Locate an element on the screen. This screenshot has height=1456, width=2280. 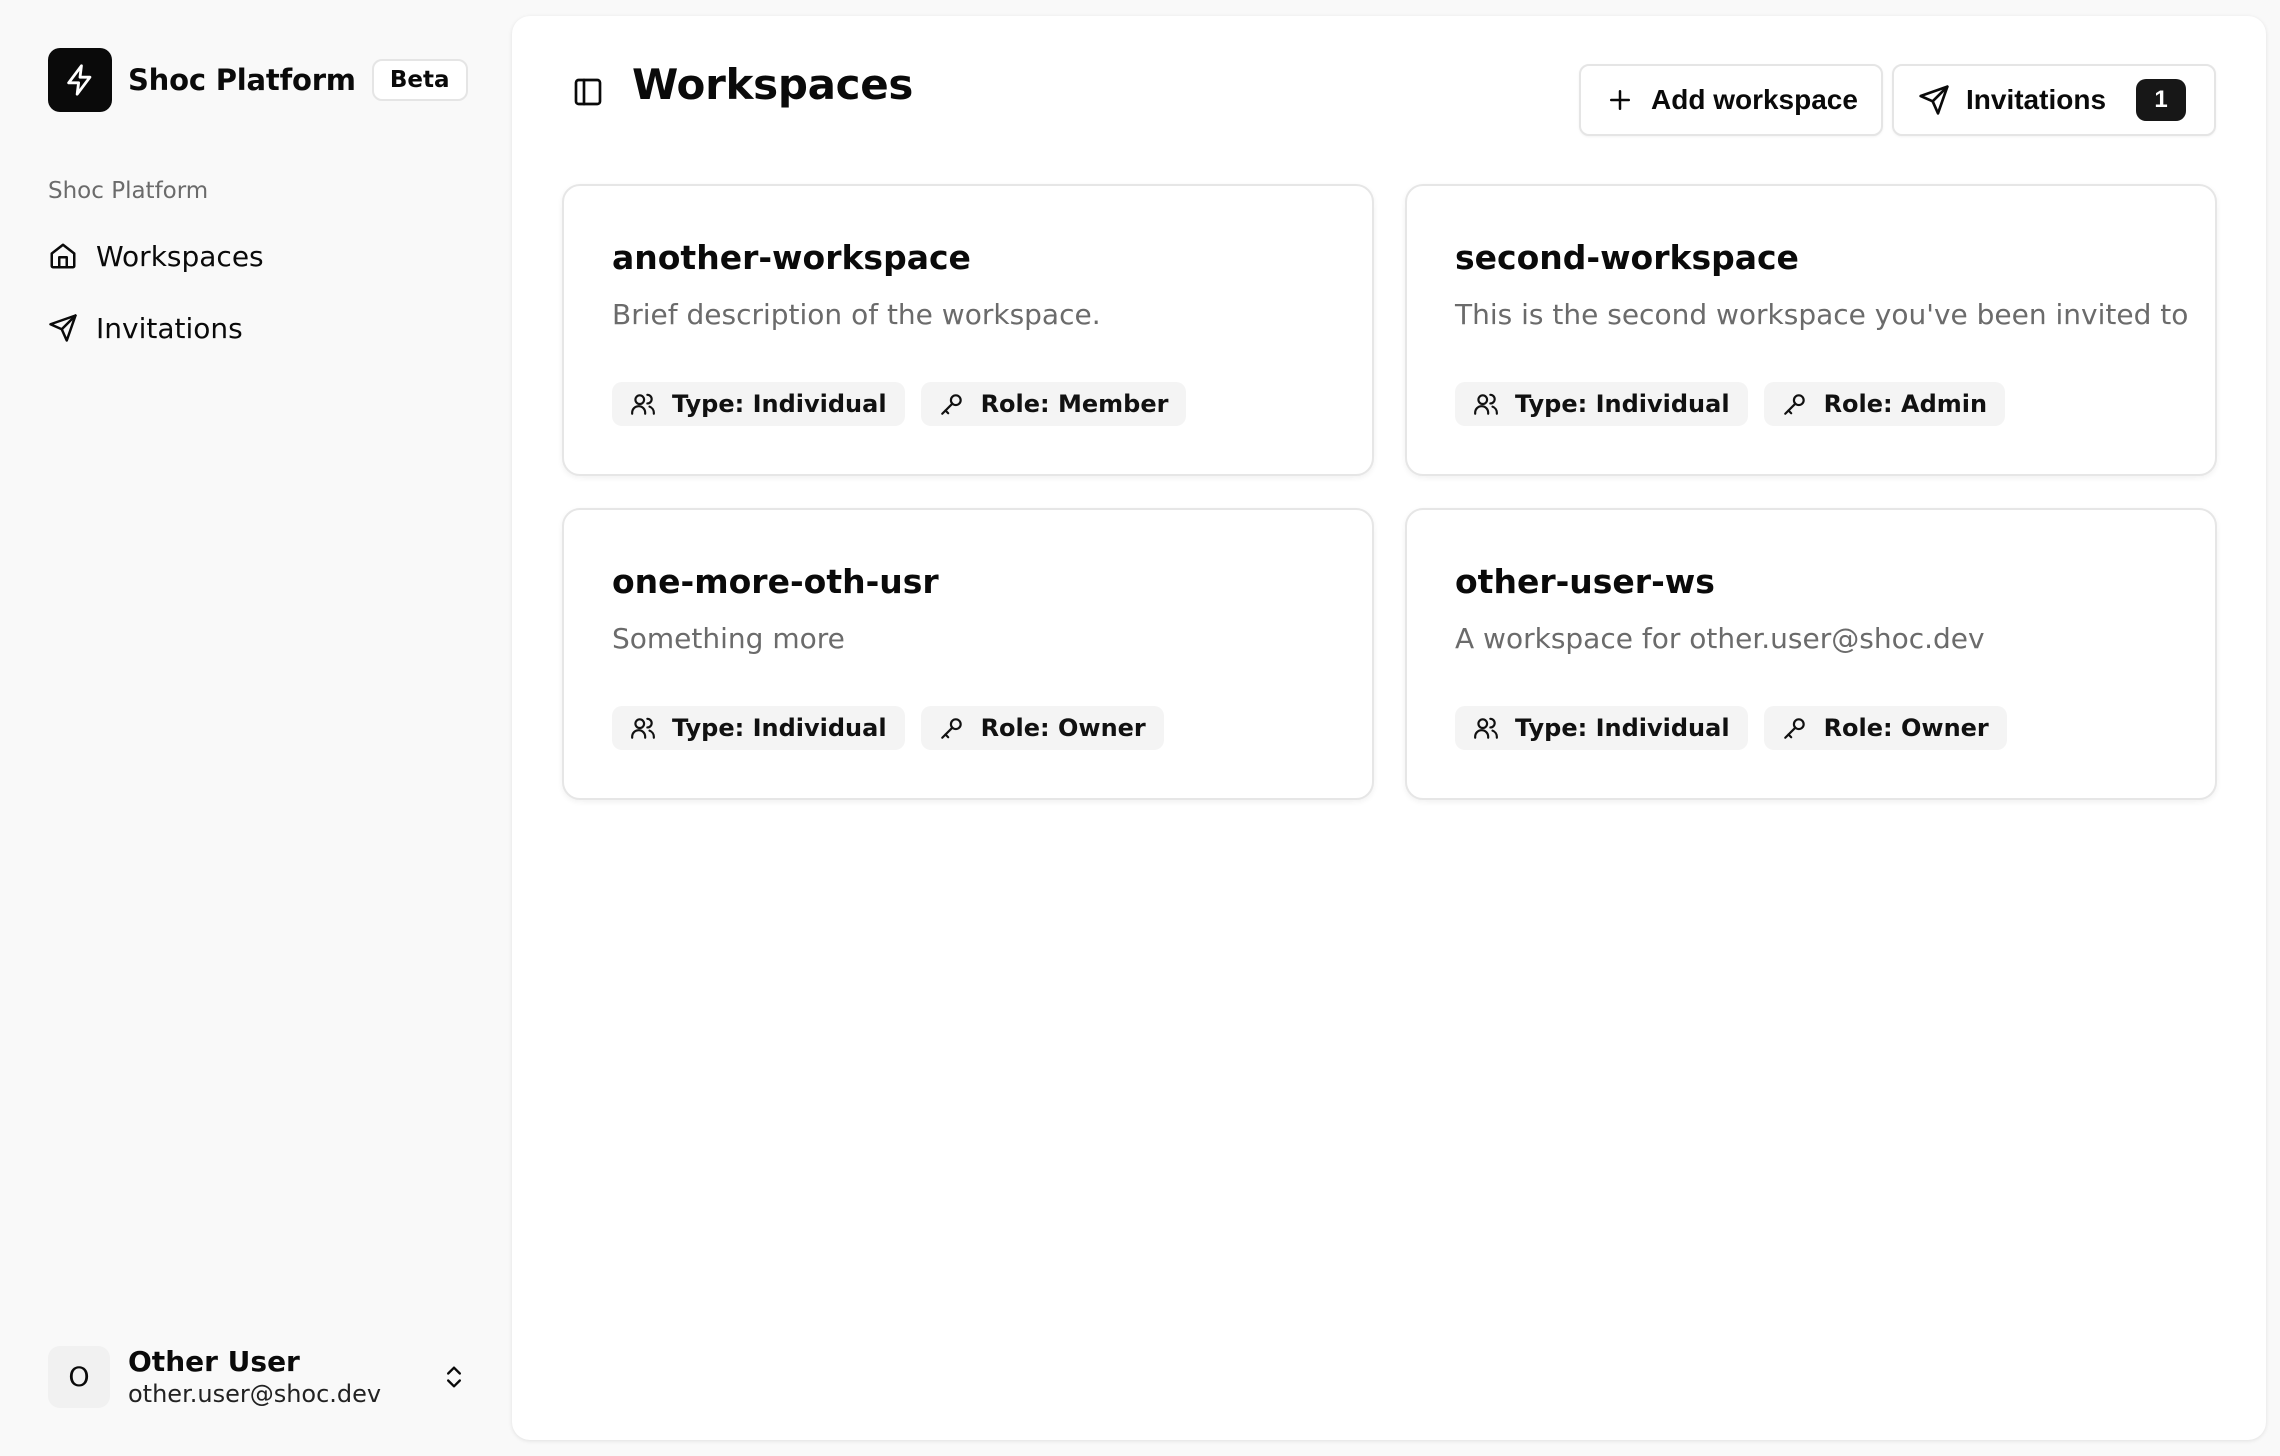
brand-name: Shoc Platform is located at coordinates (242, 80).